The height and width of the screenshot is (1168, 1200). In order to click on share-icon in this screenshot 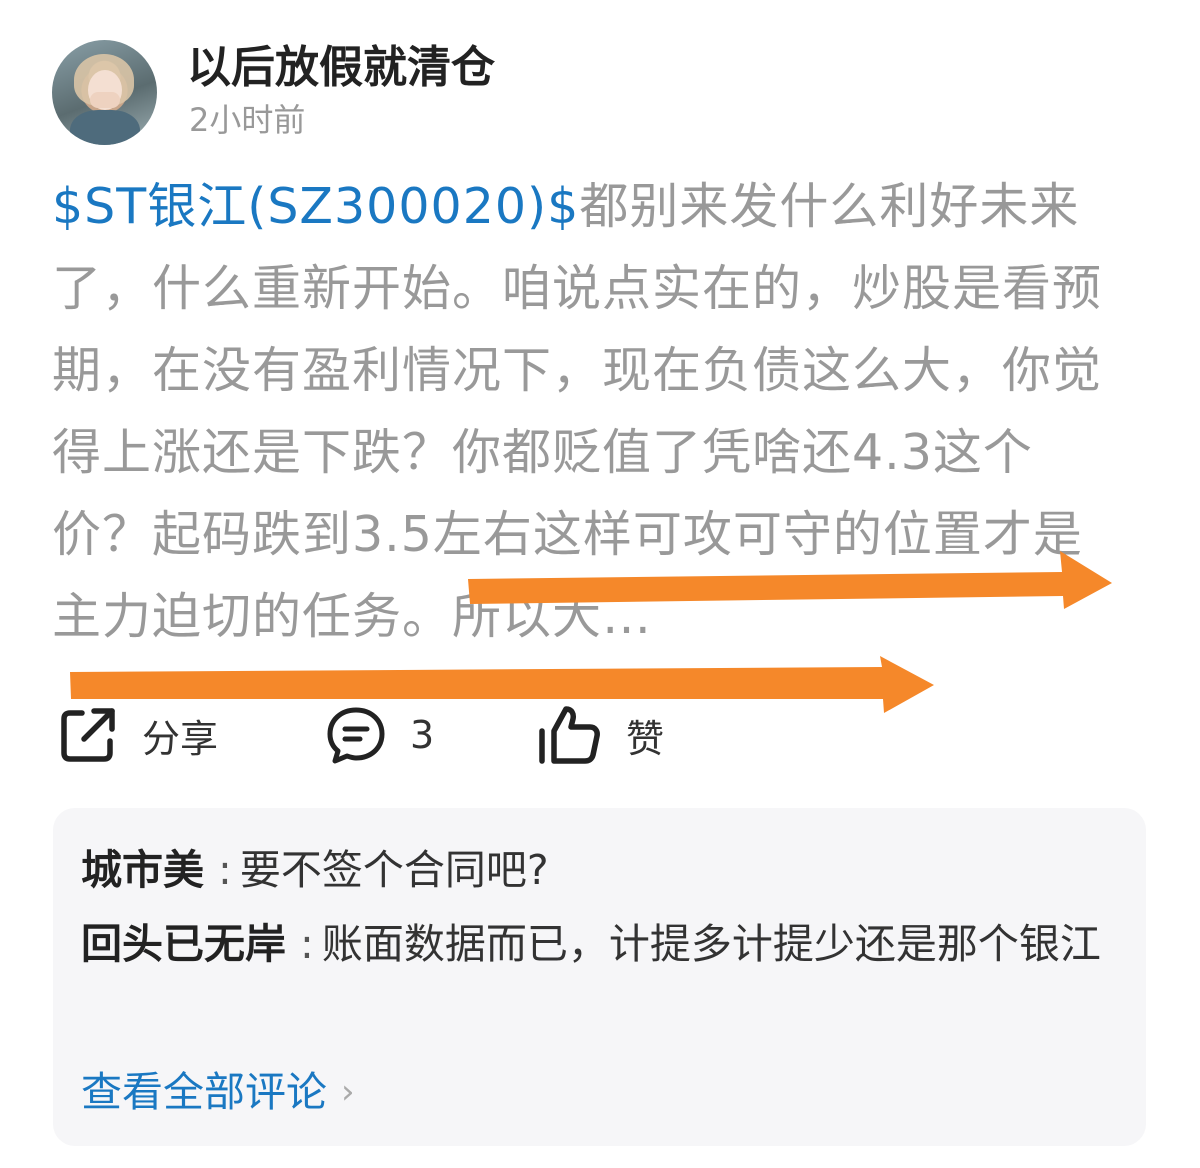, I will do `click(88, 735)`.